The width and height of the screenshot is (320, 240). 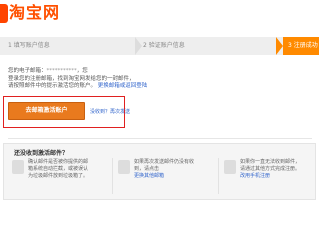 I want to click on tip-text-body: 如果你一直无法收到邮件，请通过其他方式完成注册。, so click(x=270, y=165).